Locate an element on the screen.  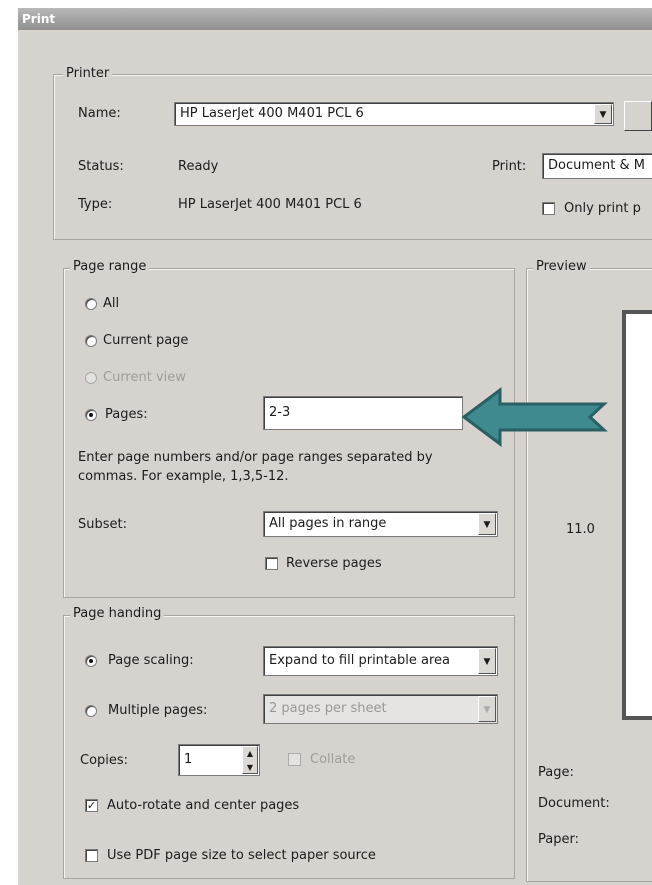
type-label: Type: is located at coordinates (95, 204).